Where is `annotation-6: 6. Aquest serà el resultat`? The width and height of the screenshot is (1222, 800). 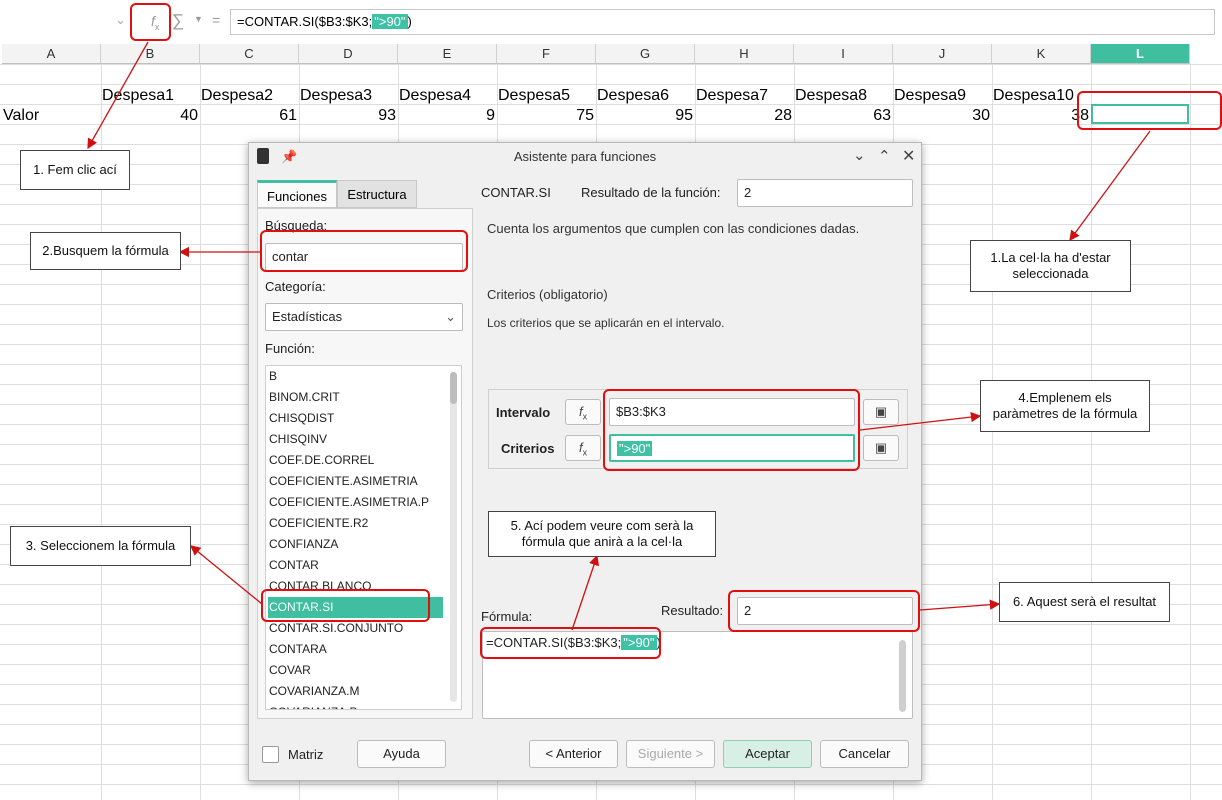 annotation-6: 6. Aquest serà el resultat is located at coordinates (1084, 602).